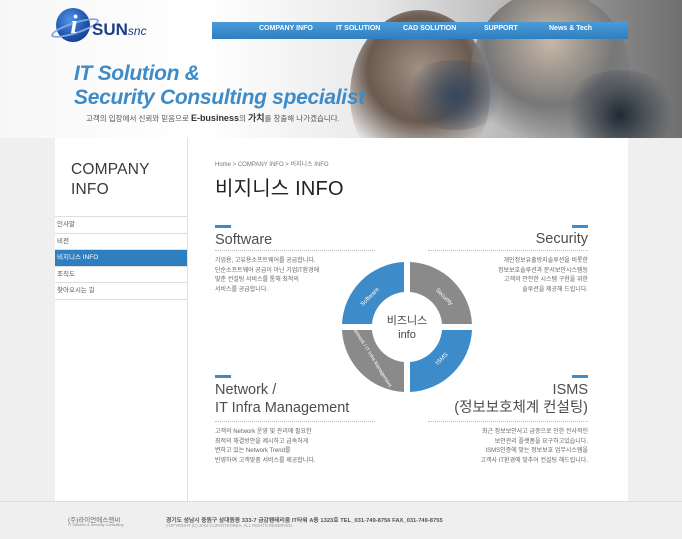  Describe the element at coordinates (137, 73) in the screenshot. I see `hero-title-line1: IT Solution &` at that location.